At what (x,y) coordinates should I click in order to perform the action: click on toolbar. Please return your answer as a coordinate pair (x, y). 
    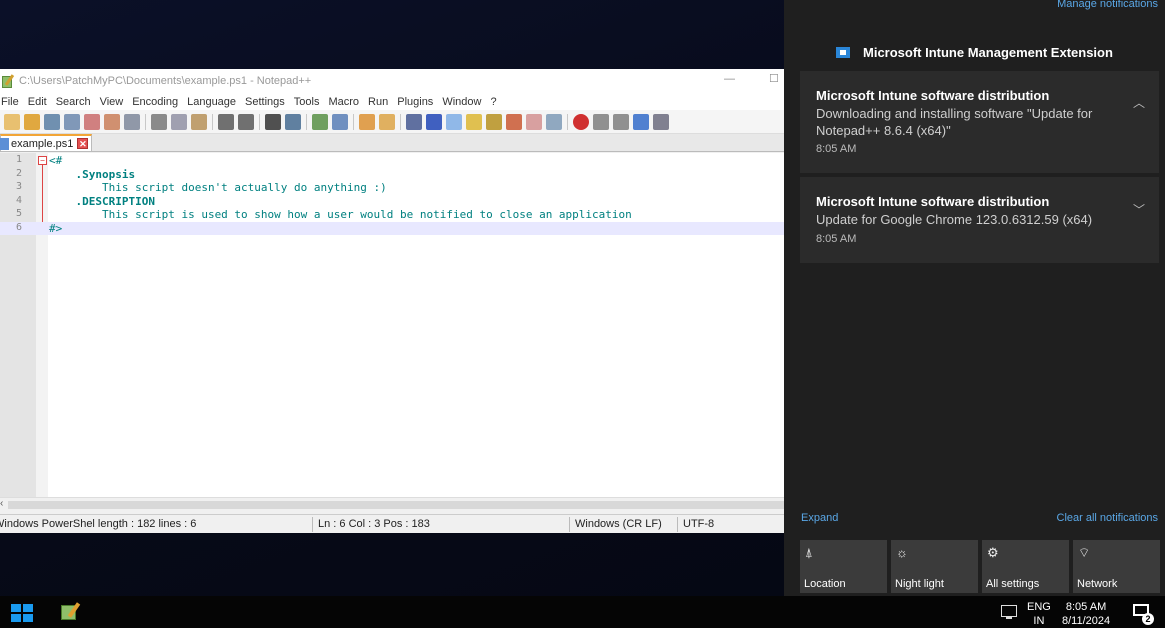
    Looking at the image, I should click on (392, 122).